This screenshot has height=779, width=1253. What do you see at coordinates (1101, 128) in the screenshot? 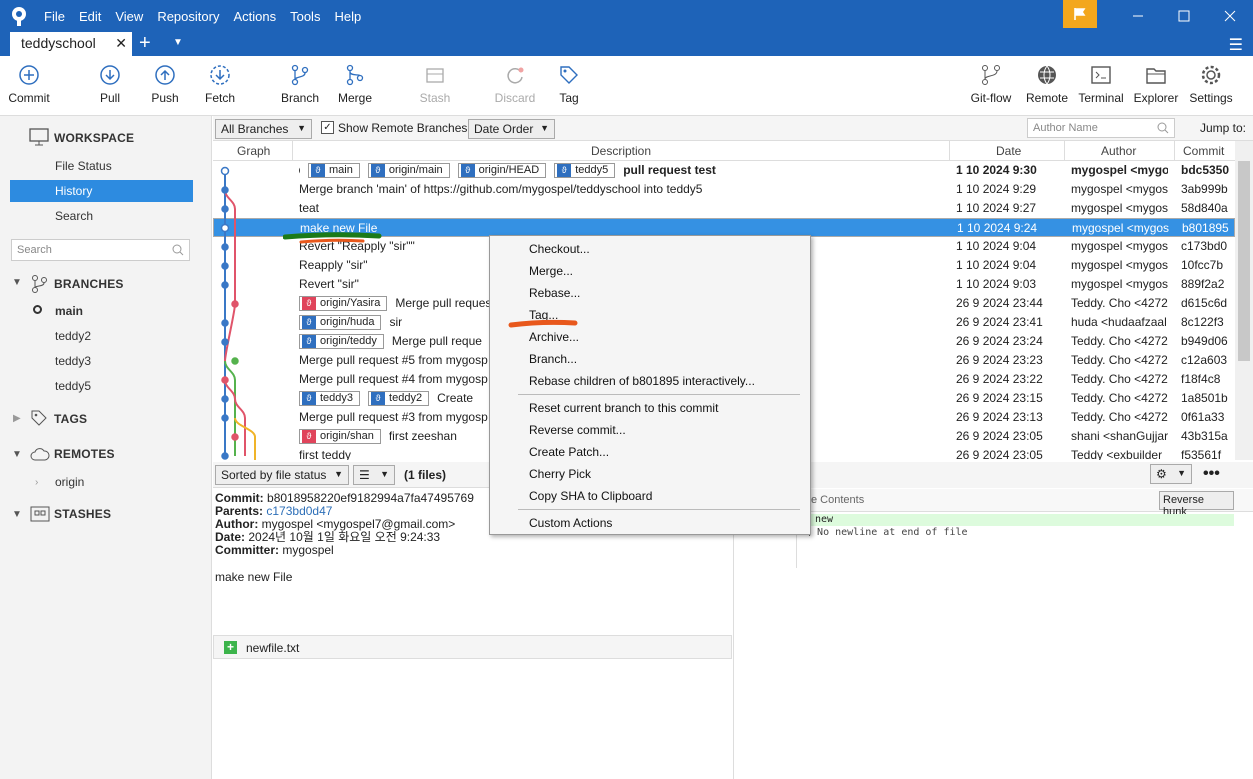
I see `author-name-input: Author Name` at bounding box center [1101, 128].